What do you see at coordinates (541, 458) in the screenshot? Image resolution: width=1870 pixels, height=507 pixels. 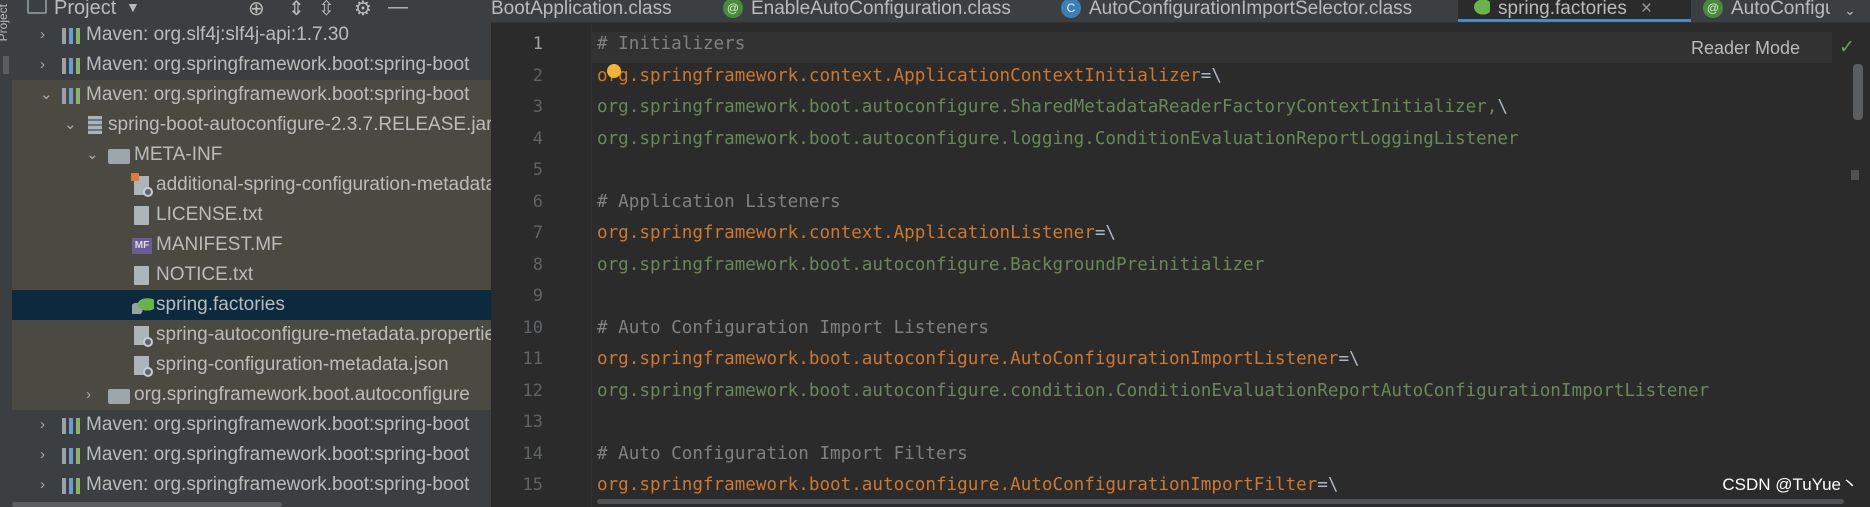 I see `line-number: 14` at bounding box center [541, 458].